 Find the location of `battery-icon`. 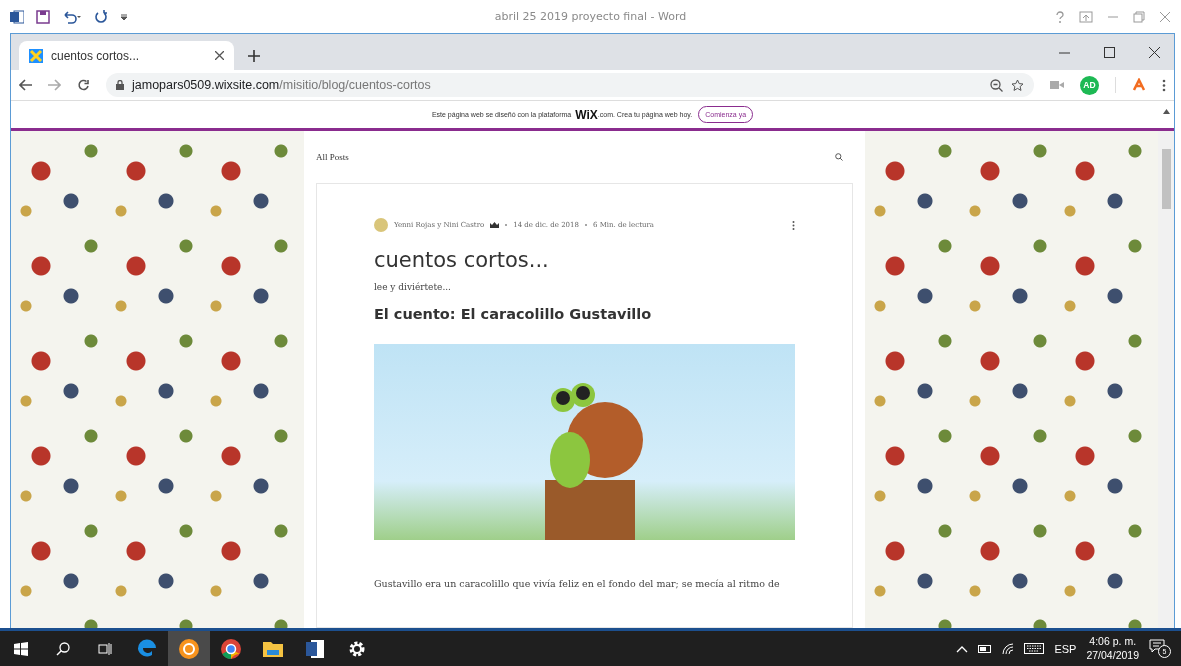

battery-icon is located at coordinates (985, 648).